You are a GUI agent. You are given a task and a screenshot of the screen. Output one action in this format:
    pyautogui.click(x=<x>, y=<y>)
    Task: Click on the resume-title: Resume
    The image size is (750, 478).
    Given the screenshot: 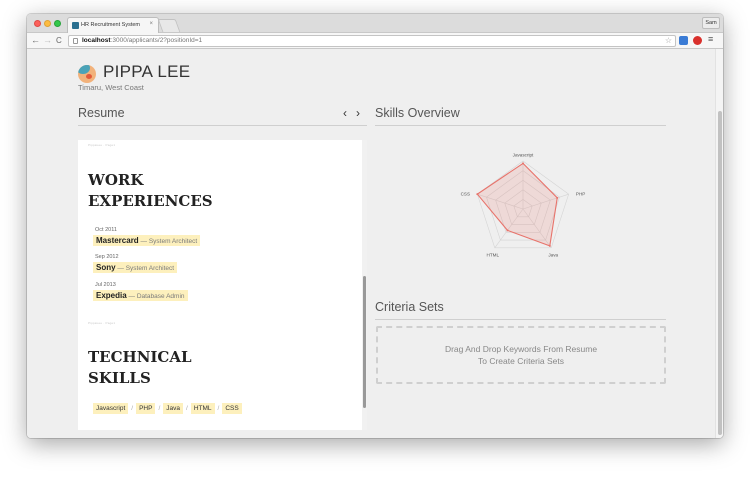 What is the action you would take?
    pyautogui.click(x=101, y=113)
    